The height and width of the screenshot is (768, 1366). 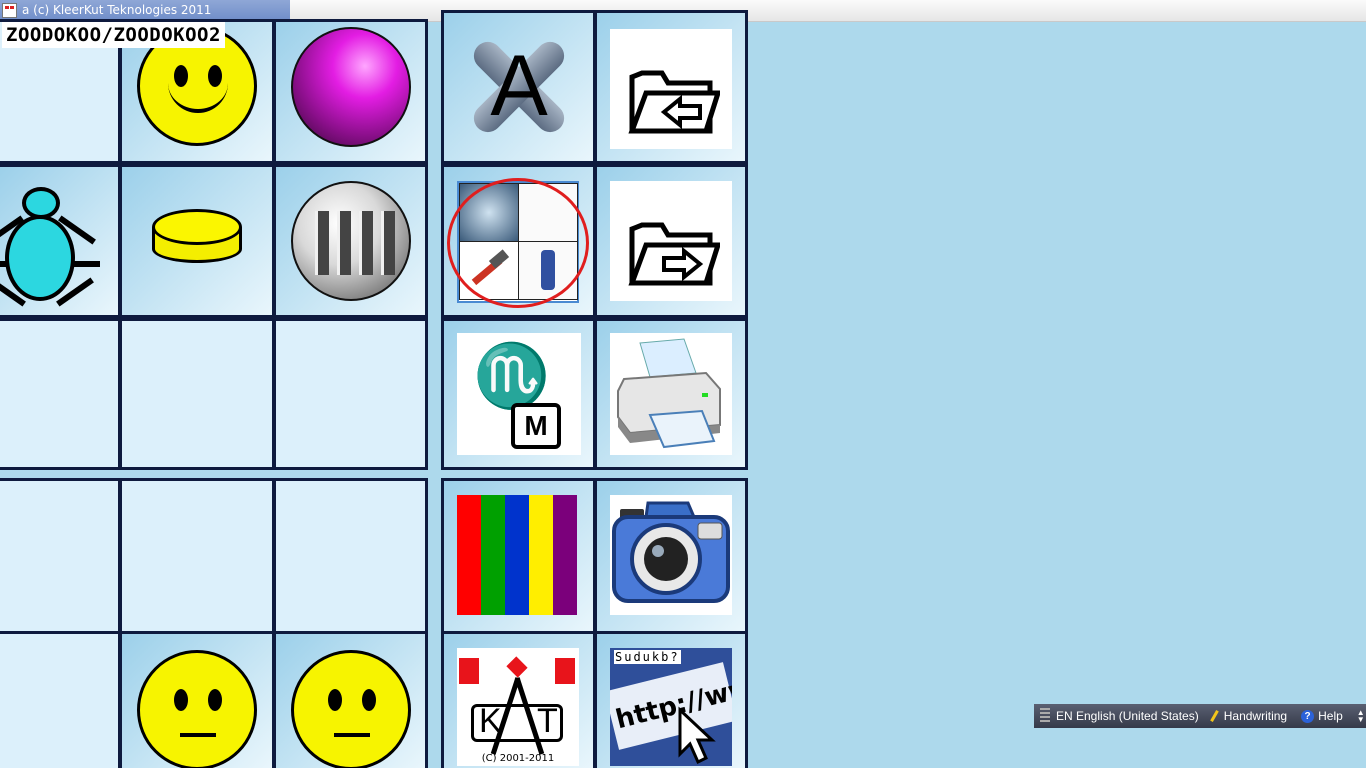 I want to click on tile-col5-row1, so click(x=671, y=87).